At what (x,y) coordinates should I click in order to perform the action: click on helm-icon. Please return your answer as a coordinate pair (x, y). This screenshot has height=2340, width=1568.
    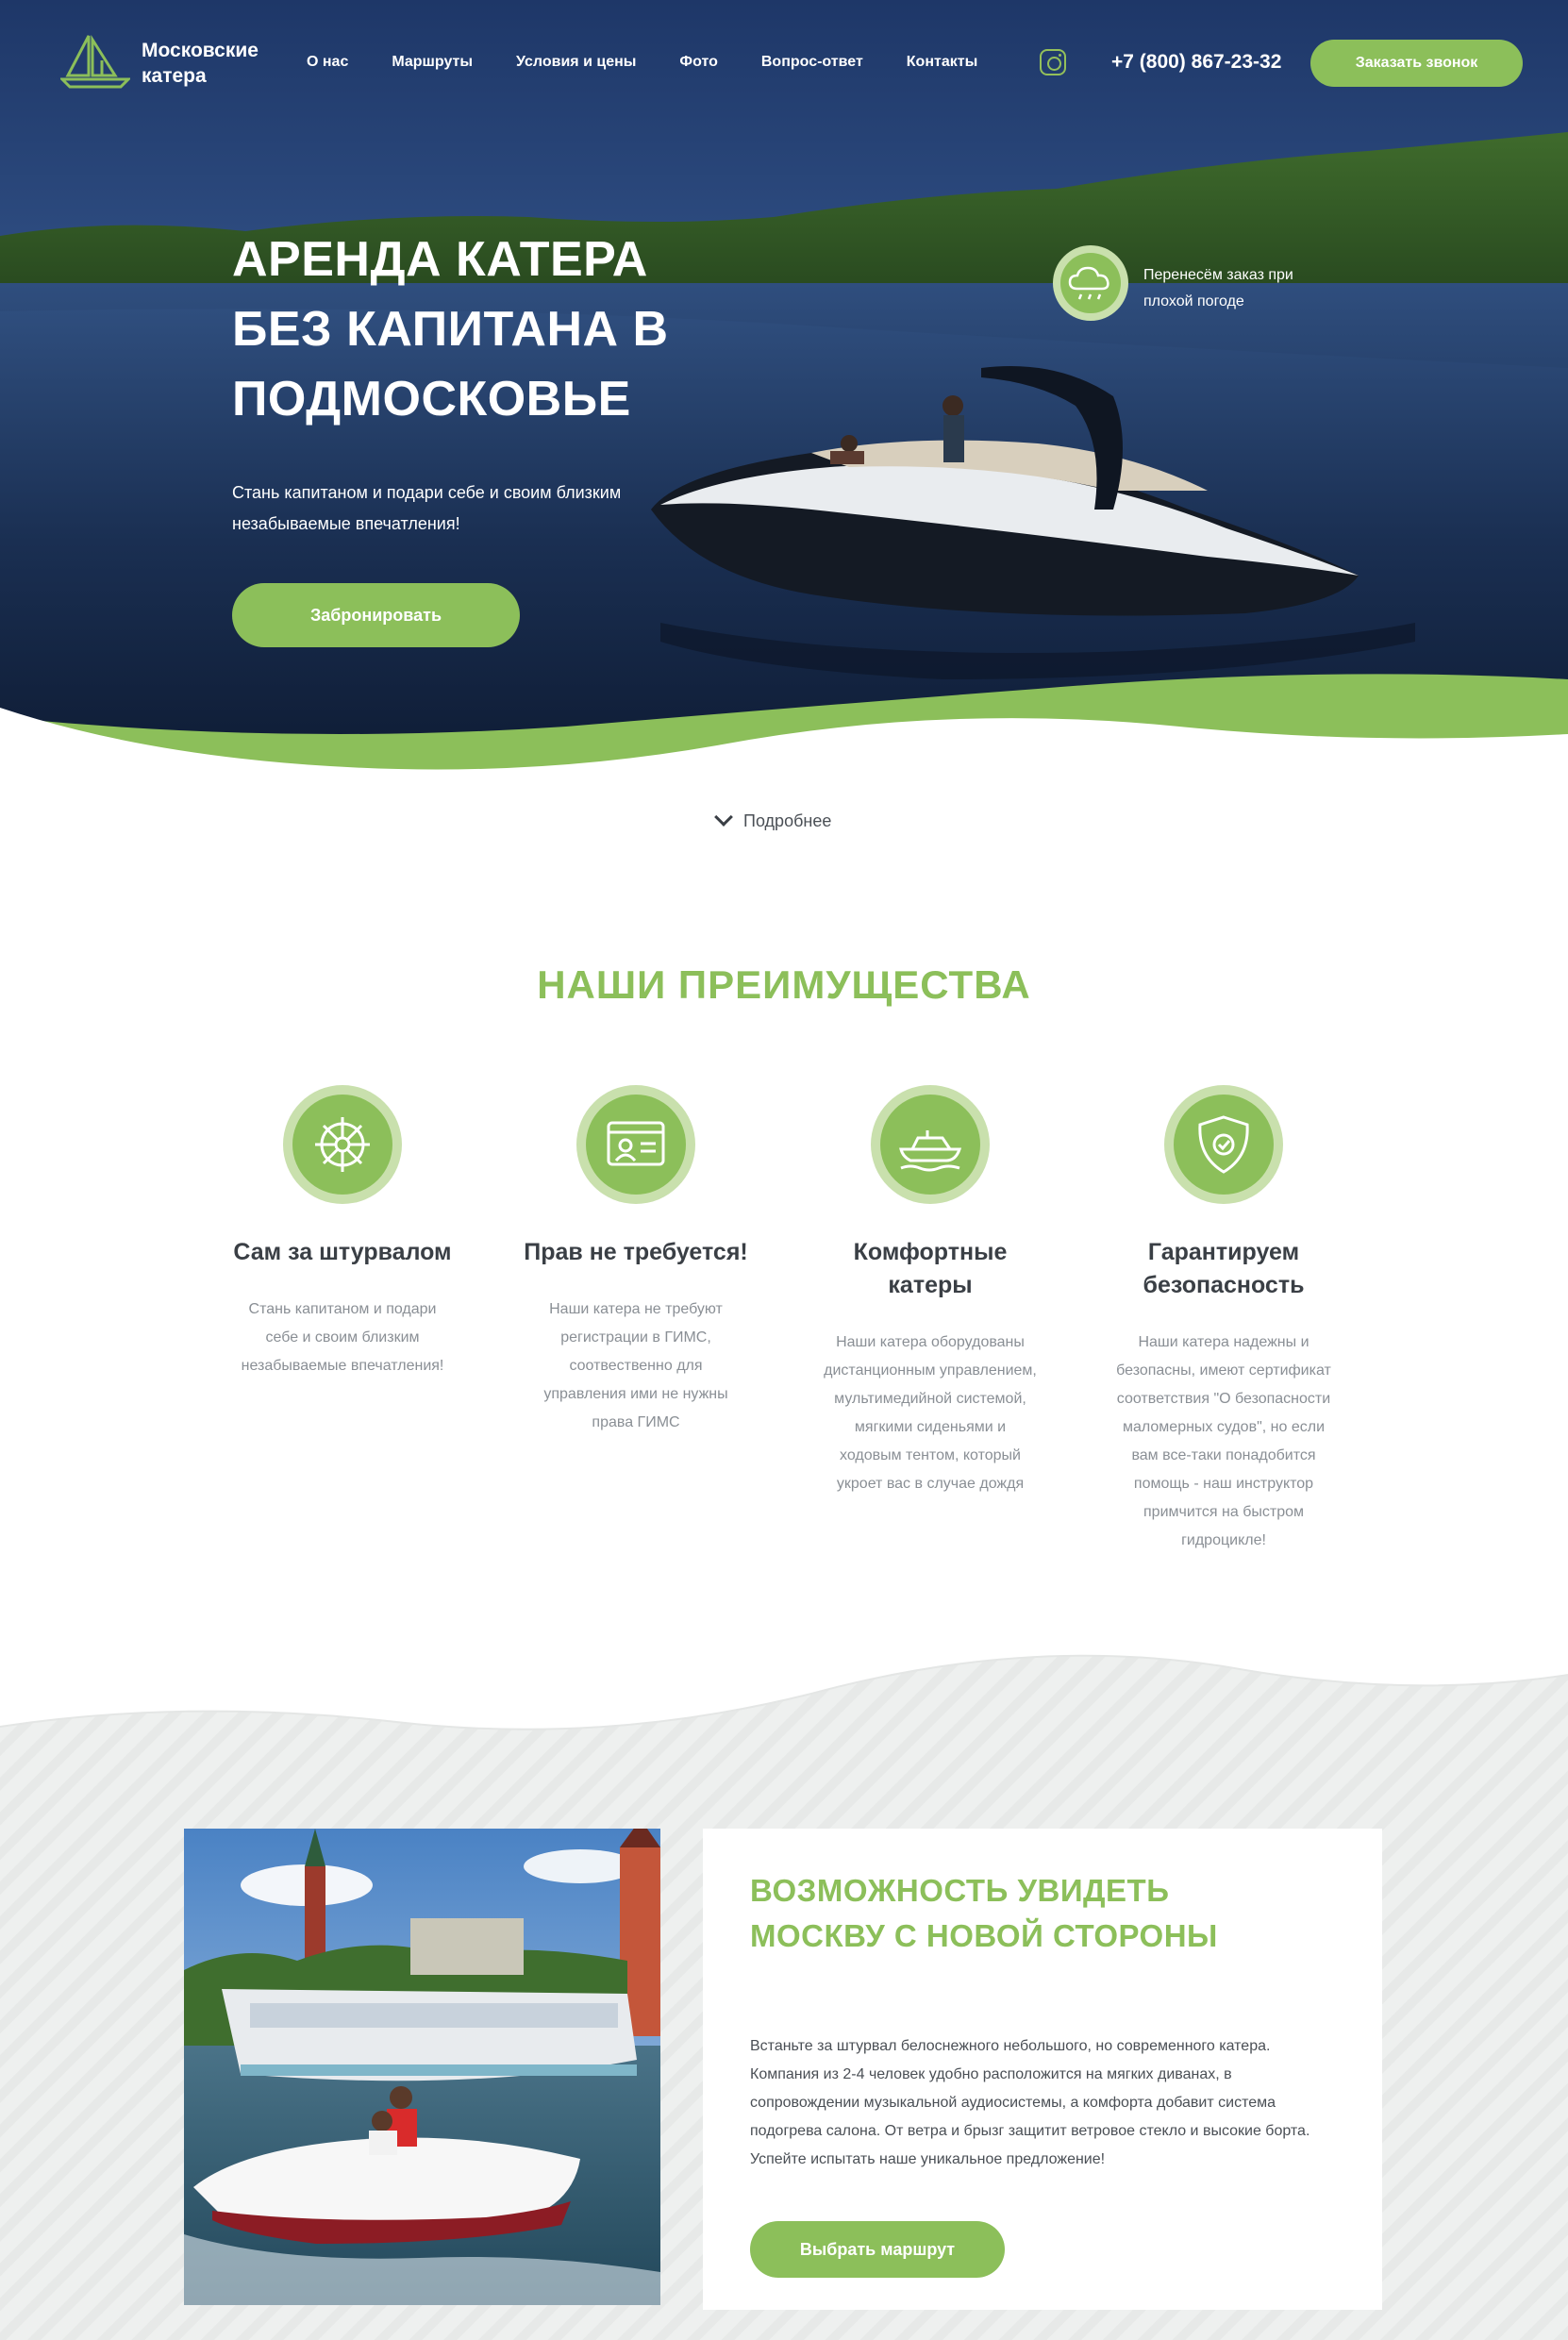
    Looking at the image, I should click on (342, 1144).